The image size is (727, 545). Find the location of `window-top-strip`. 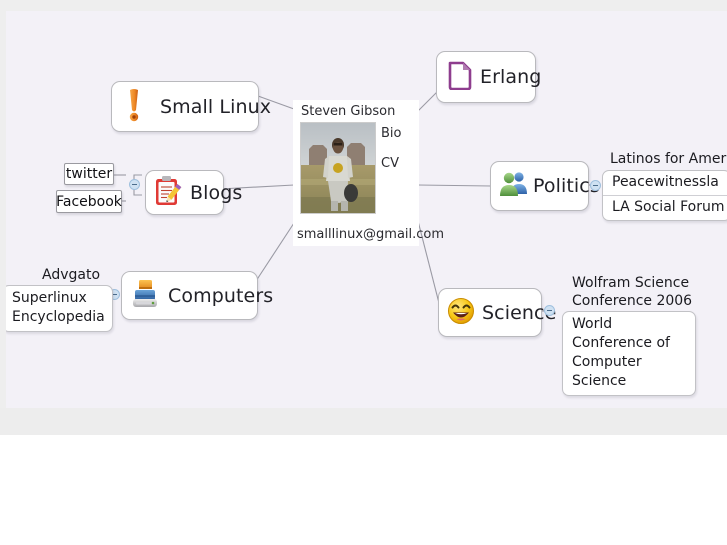

window-top-strip is located at coordinates (363, 5).